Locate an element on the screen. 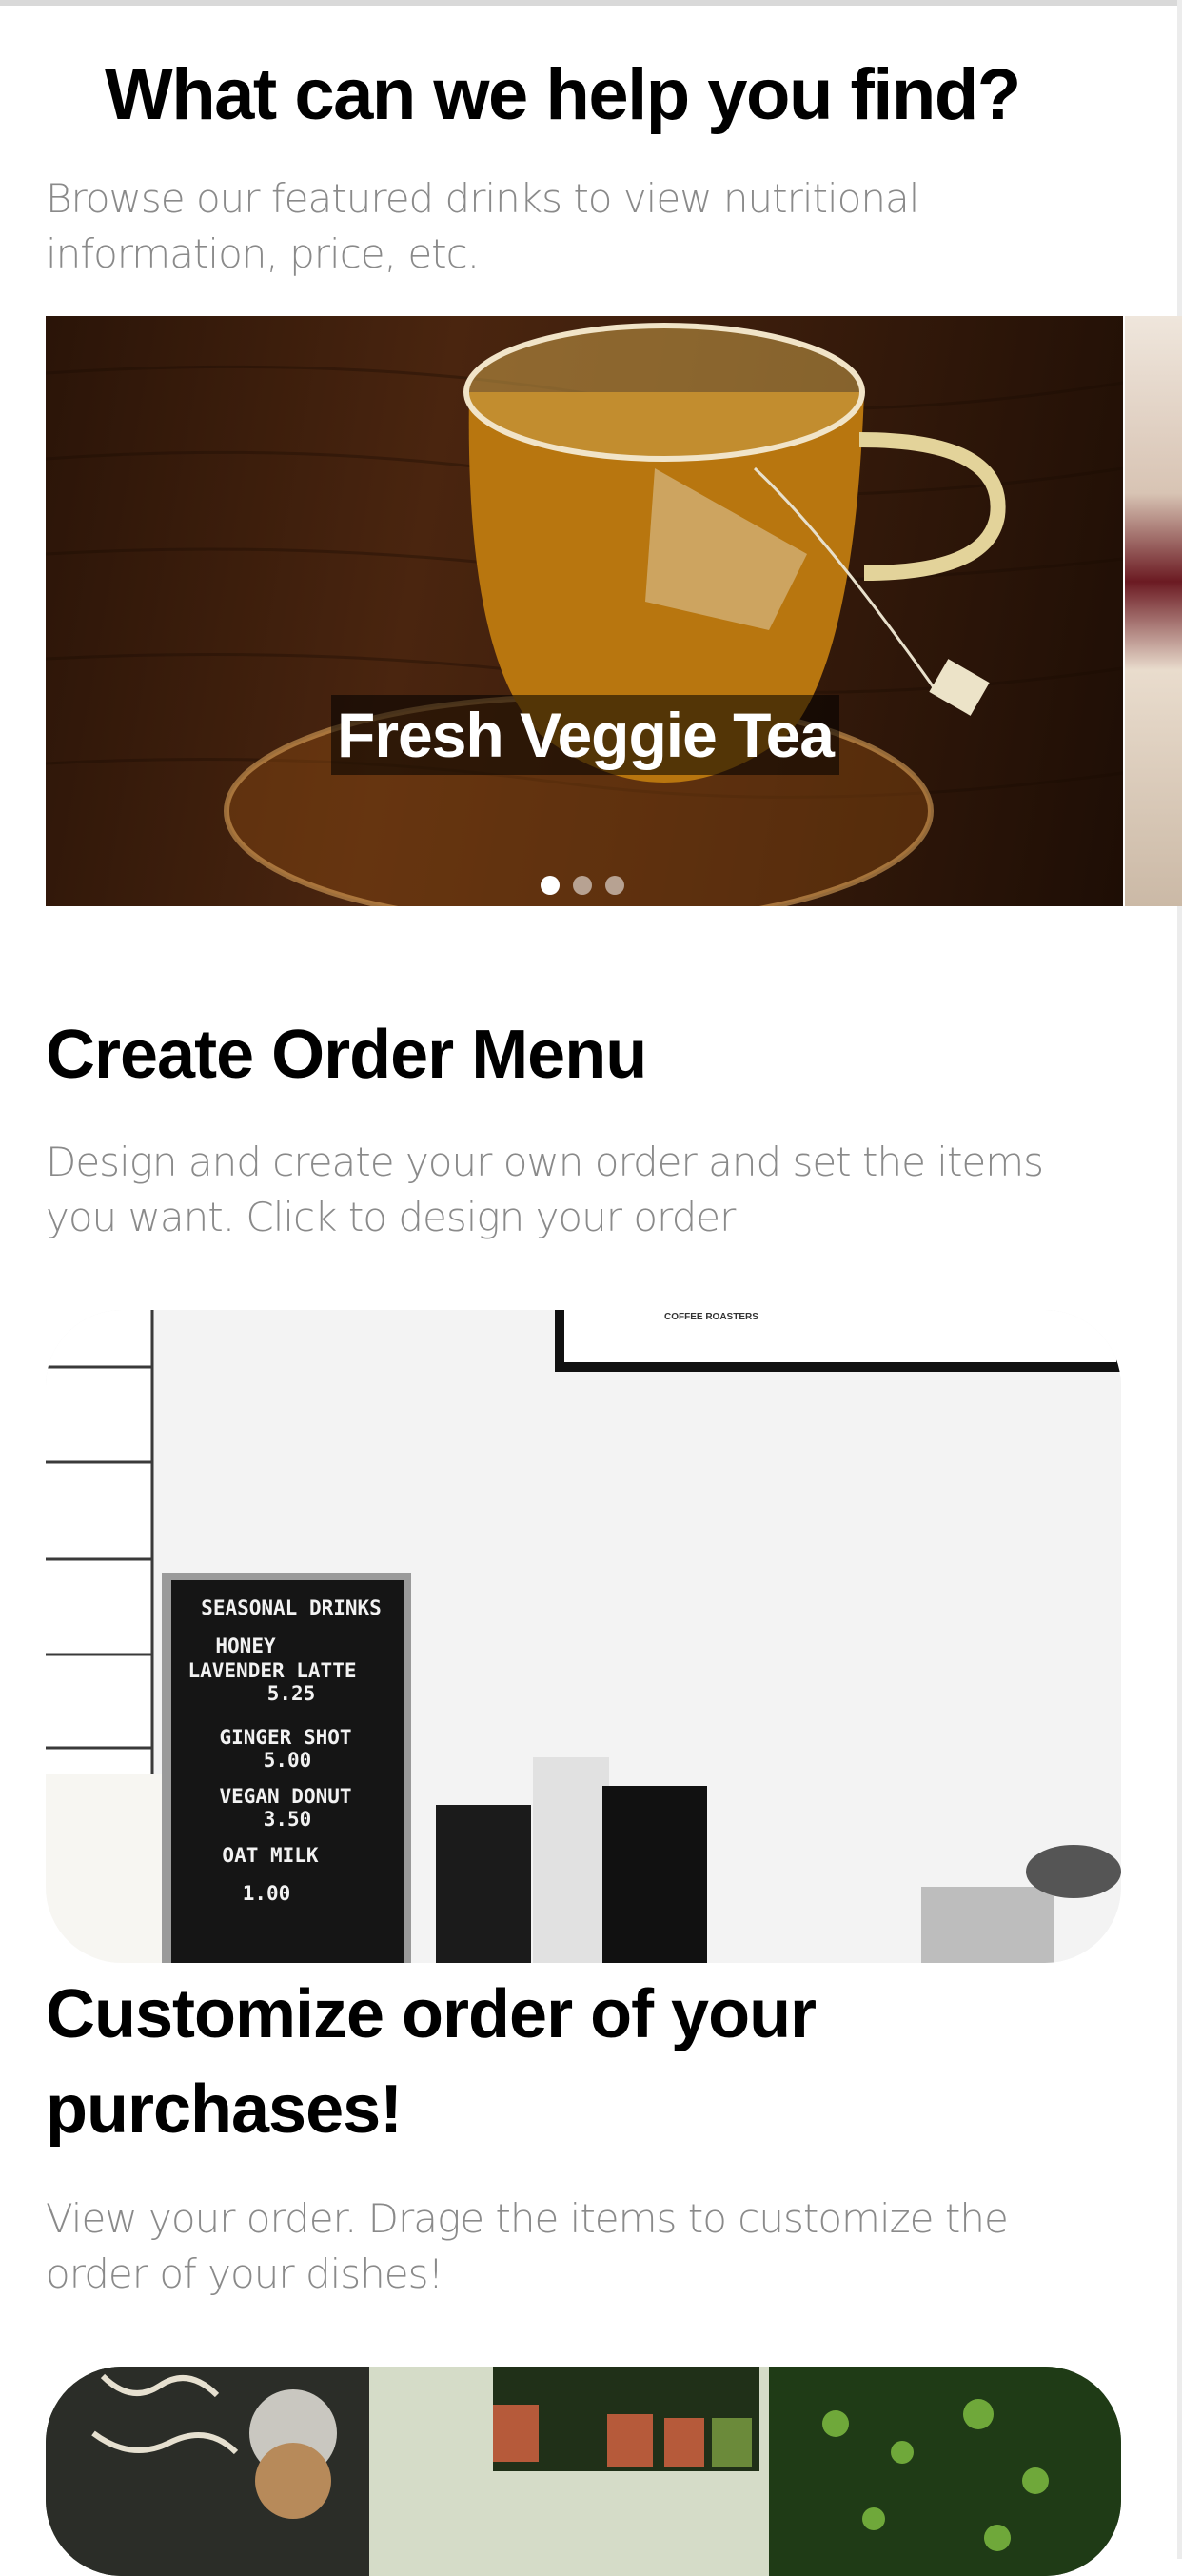 The image size is (1182, 2576). slide-caption: Fresh Veggie Tea is located at coordinates (585, 735).